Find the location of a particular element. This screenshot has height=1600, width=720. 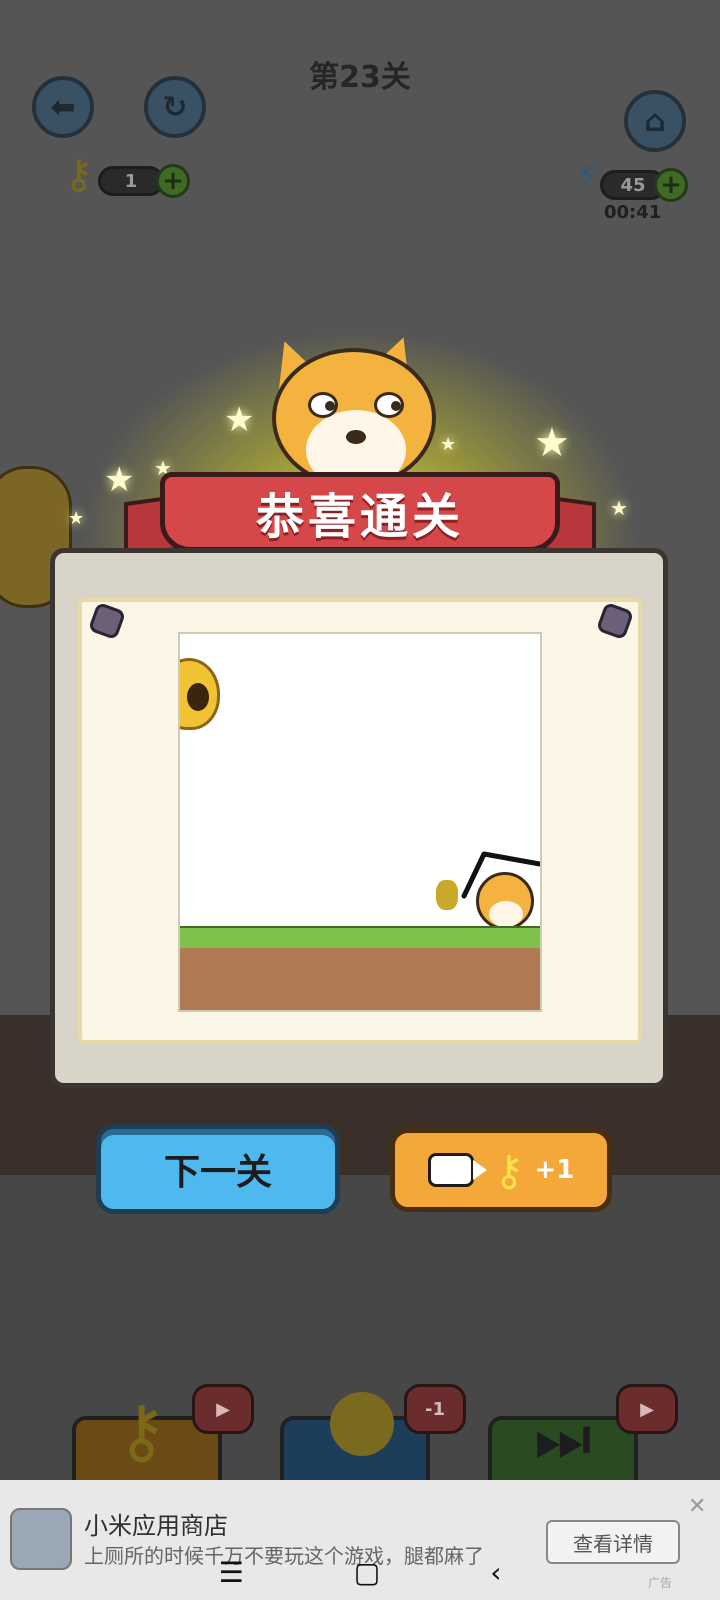

preview-grass is located at coordinates (360, 938).